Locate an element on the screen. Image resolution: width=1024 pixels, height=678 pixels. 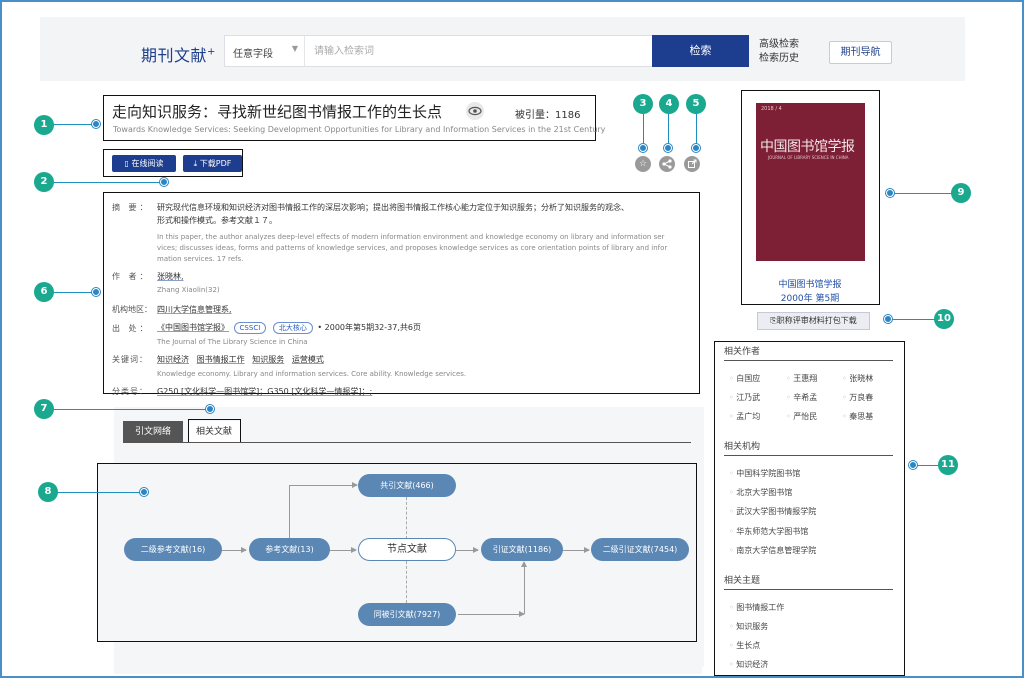
keyword-link: 运营模式 is located at coordinates (308, 359).